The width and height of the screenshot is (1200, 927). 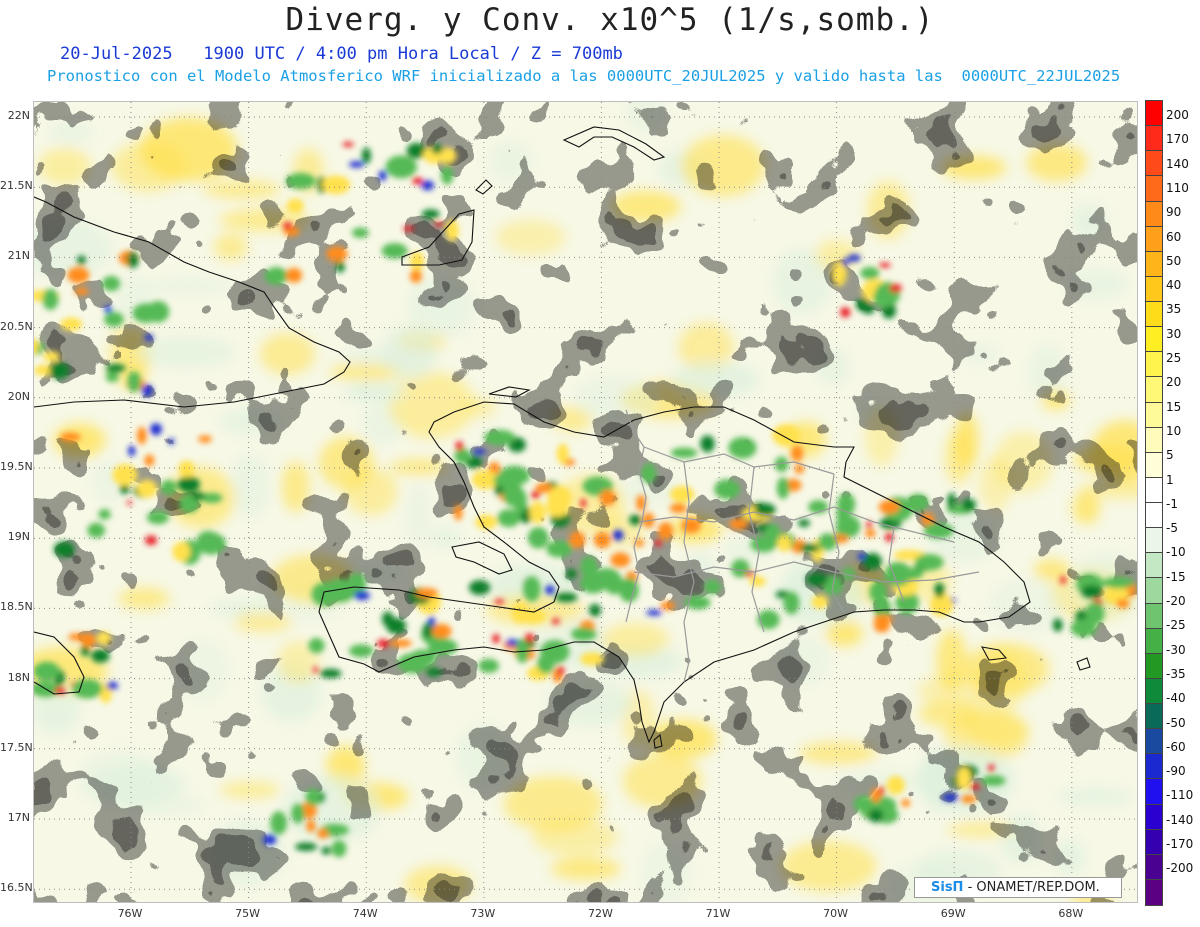 What do you see at coordinates (1177, 163) in the screenshot?
I see `colorbar-tick-label: 140` at bounding box center [1177, 163].